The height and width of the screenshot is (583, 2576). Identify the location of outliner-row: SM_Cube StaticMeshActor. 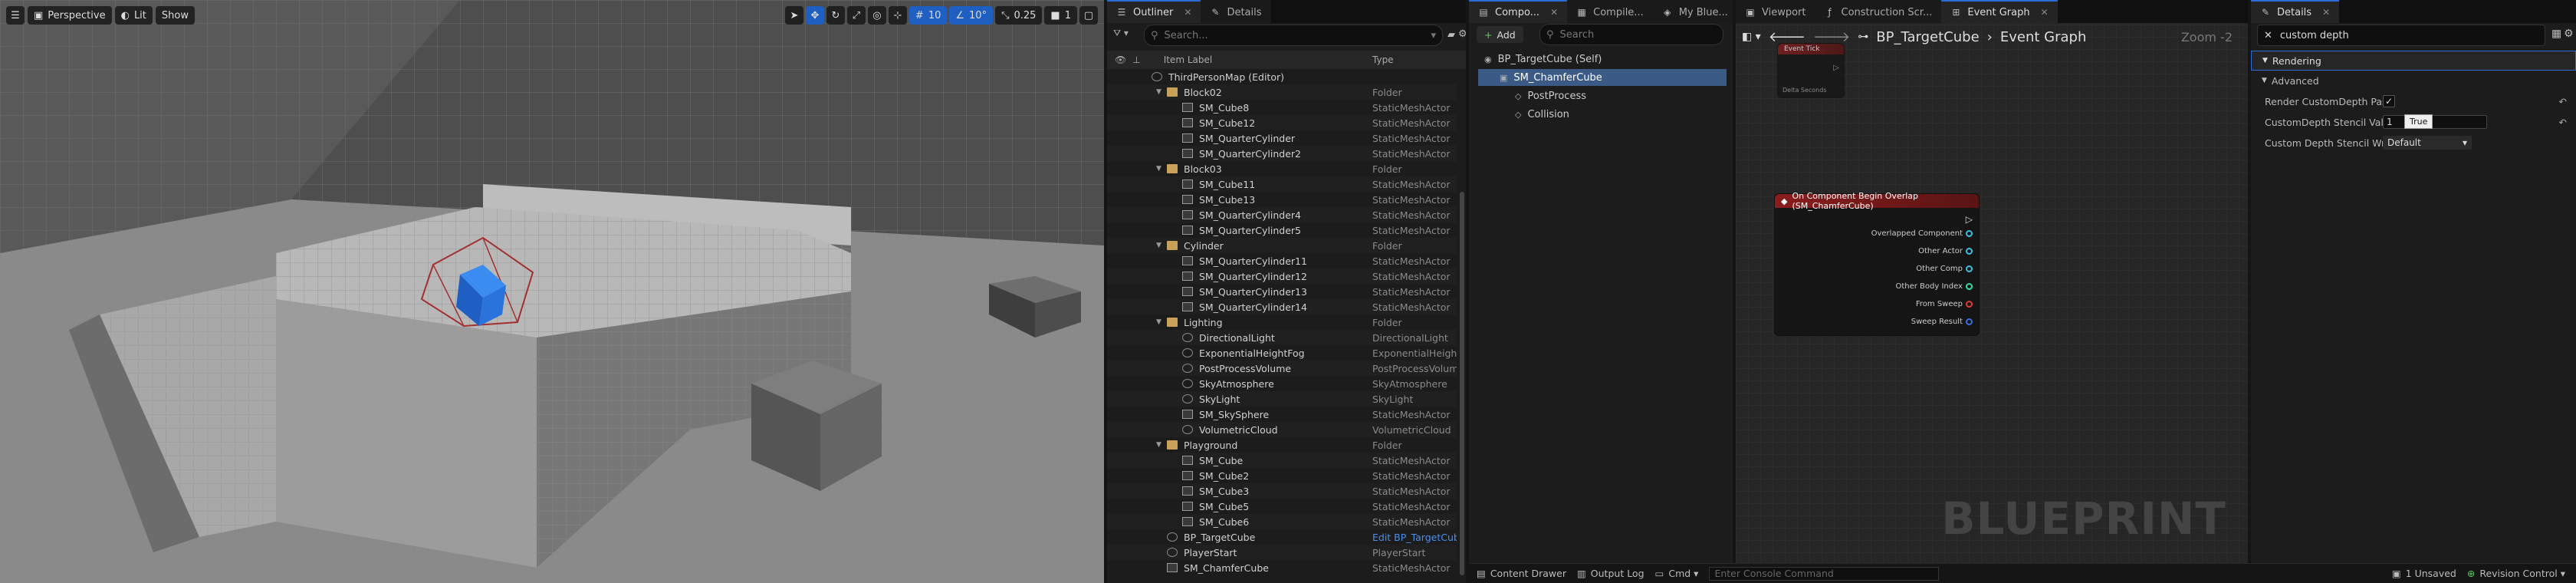
(1282, 460).